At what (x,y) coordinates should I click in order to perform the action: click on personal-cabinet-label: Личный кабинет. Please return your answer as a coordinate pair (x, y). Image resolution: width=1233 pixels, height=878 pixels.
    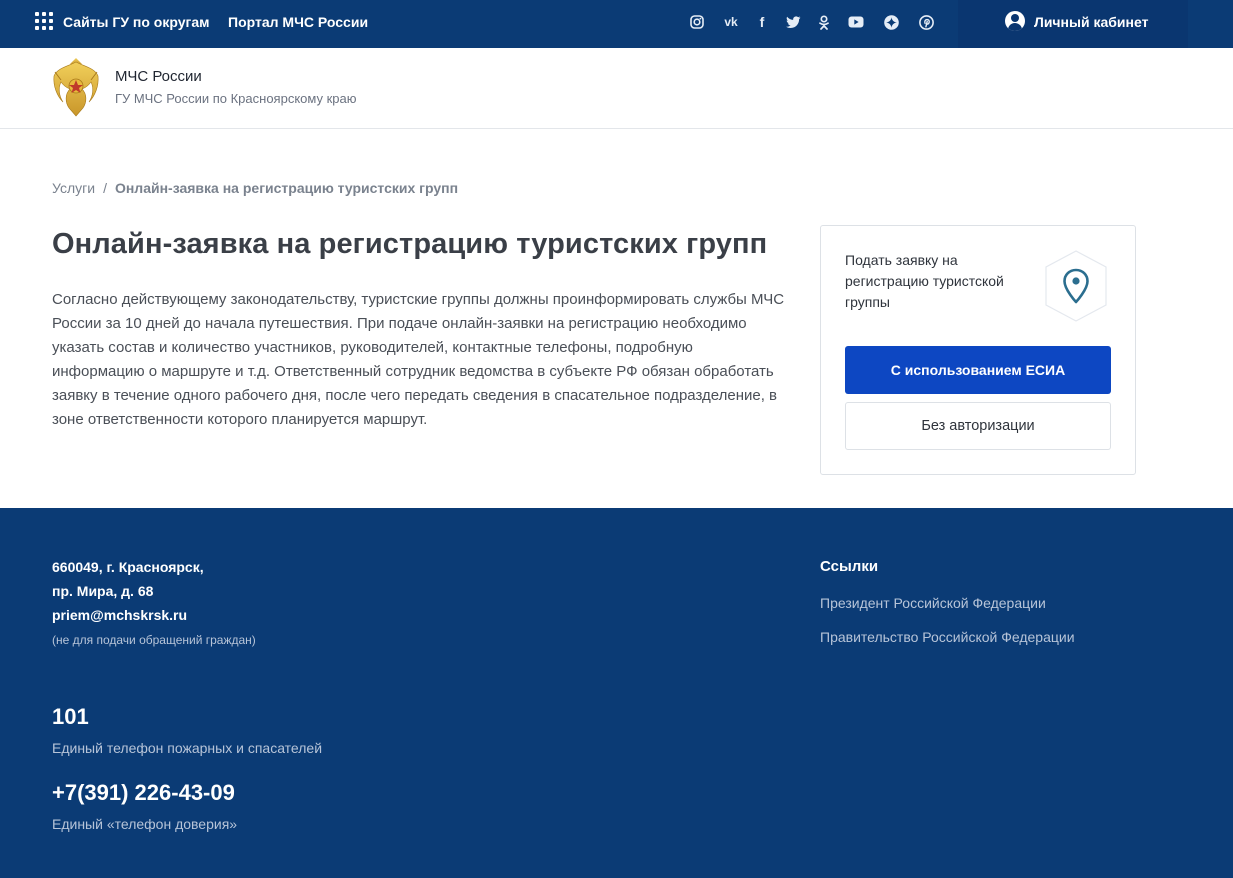
    Looking at the image, I should click on (1091, 22).